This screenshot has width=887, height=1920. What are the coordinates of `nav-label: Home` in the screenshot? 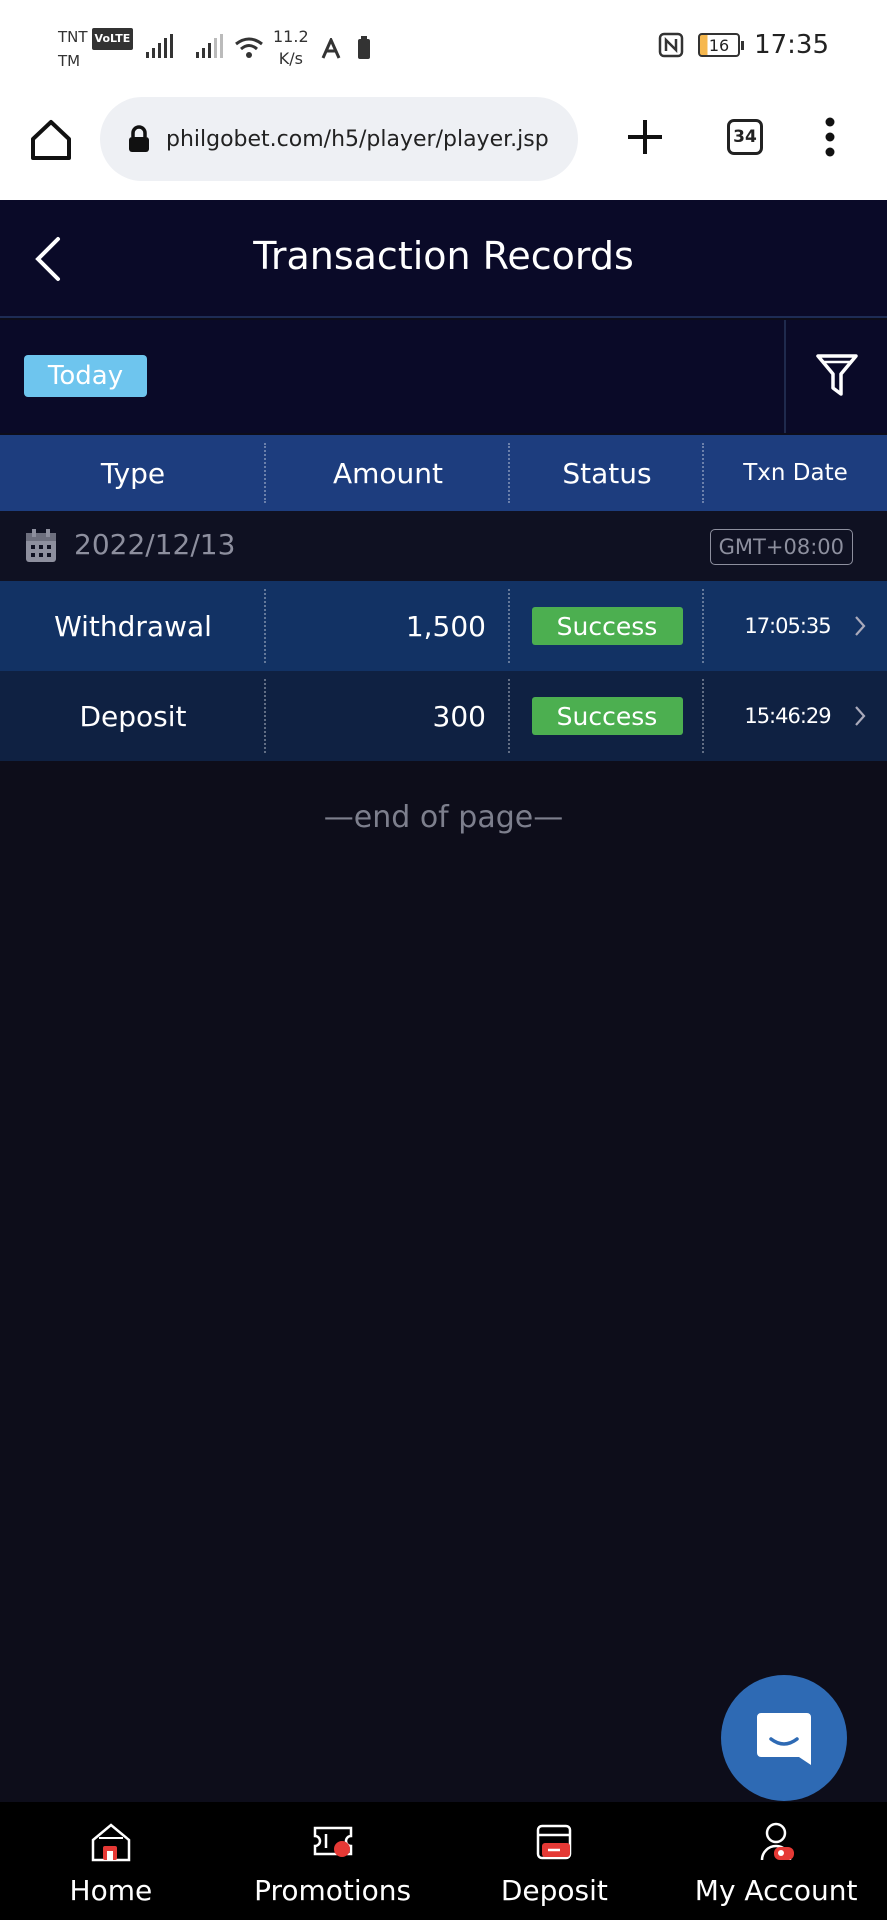 It's located at (111, 1890).